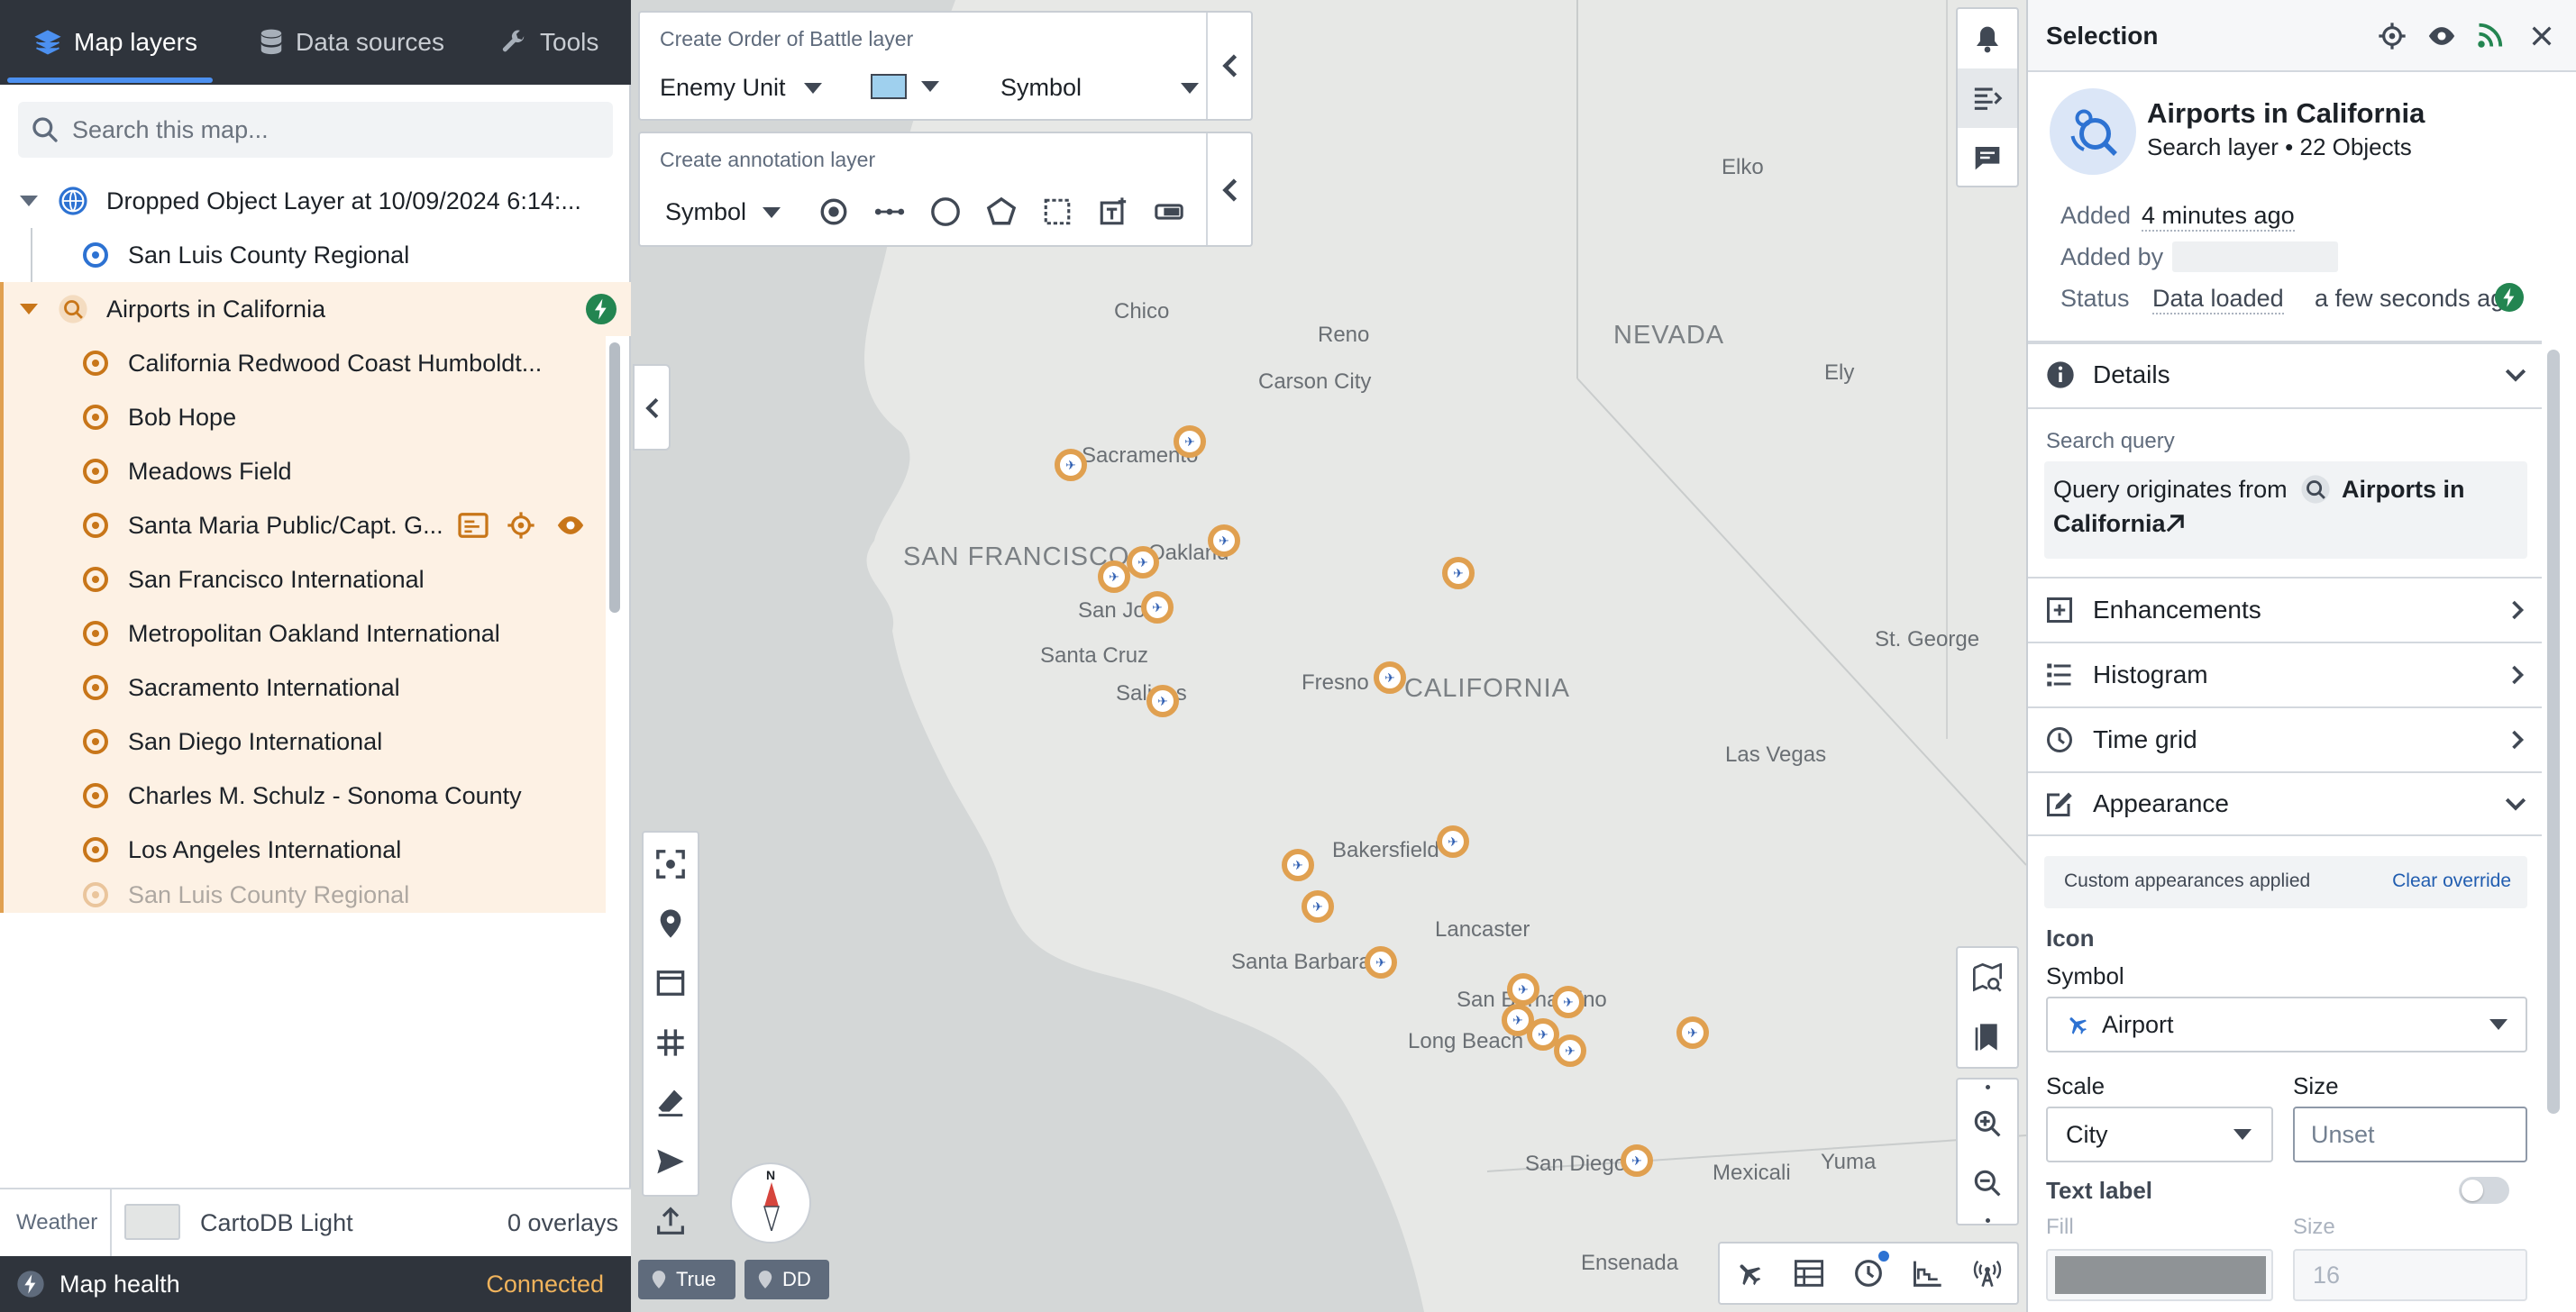 This screenshot has height=1312, width=2576. What do you see at coordinates (303, 417) in the screenshot?
I see `layer-item: Bob Hope` at bounding box center [303, 417].